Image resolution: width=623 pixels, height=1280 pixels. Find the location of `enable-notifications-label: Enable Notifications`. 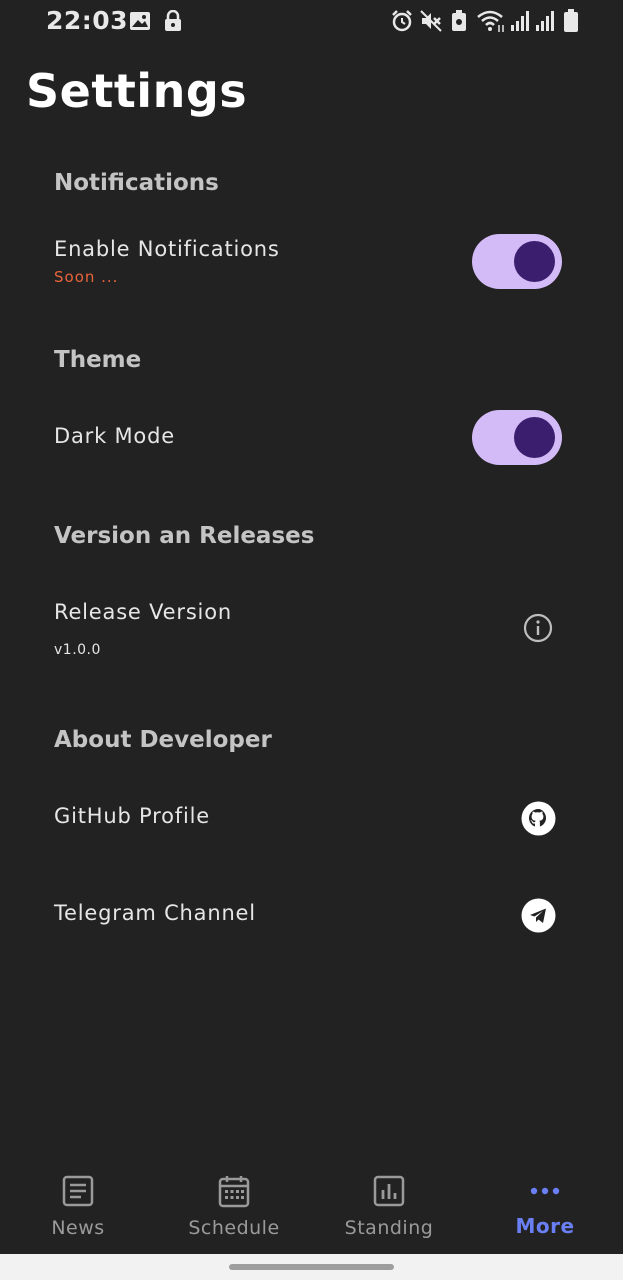

enable-notifications-label: Enable Notifications is located at coordinates (167, 249).